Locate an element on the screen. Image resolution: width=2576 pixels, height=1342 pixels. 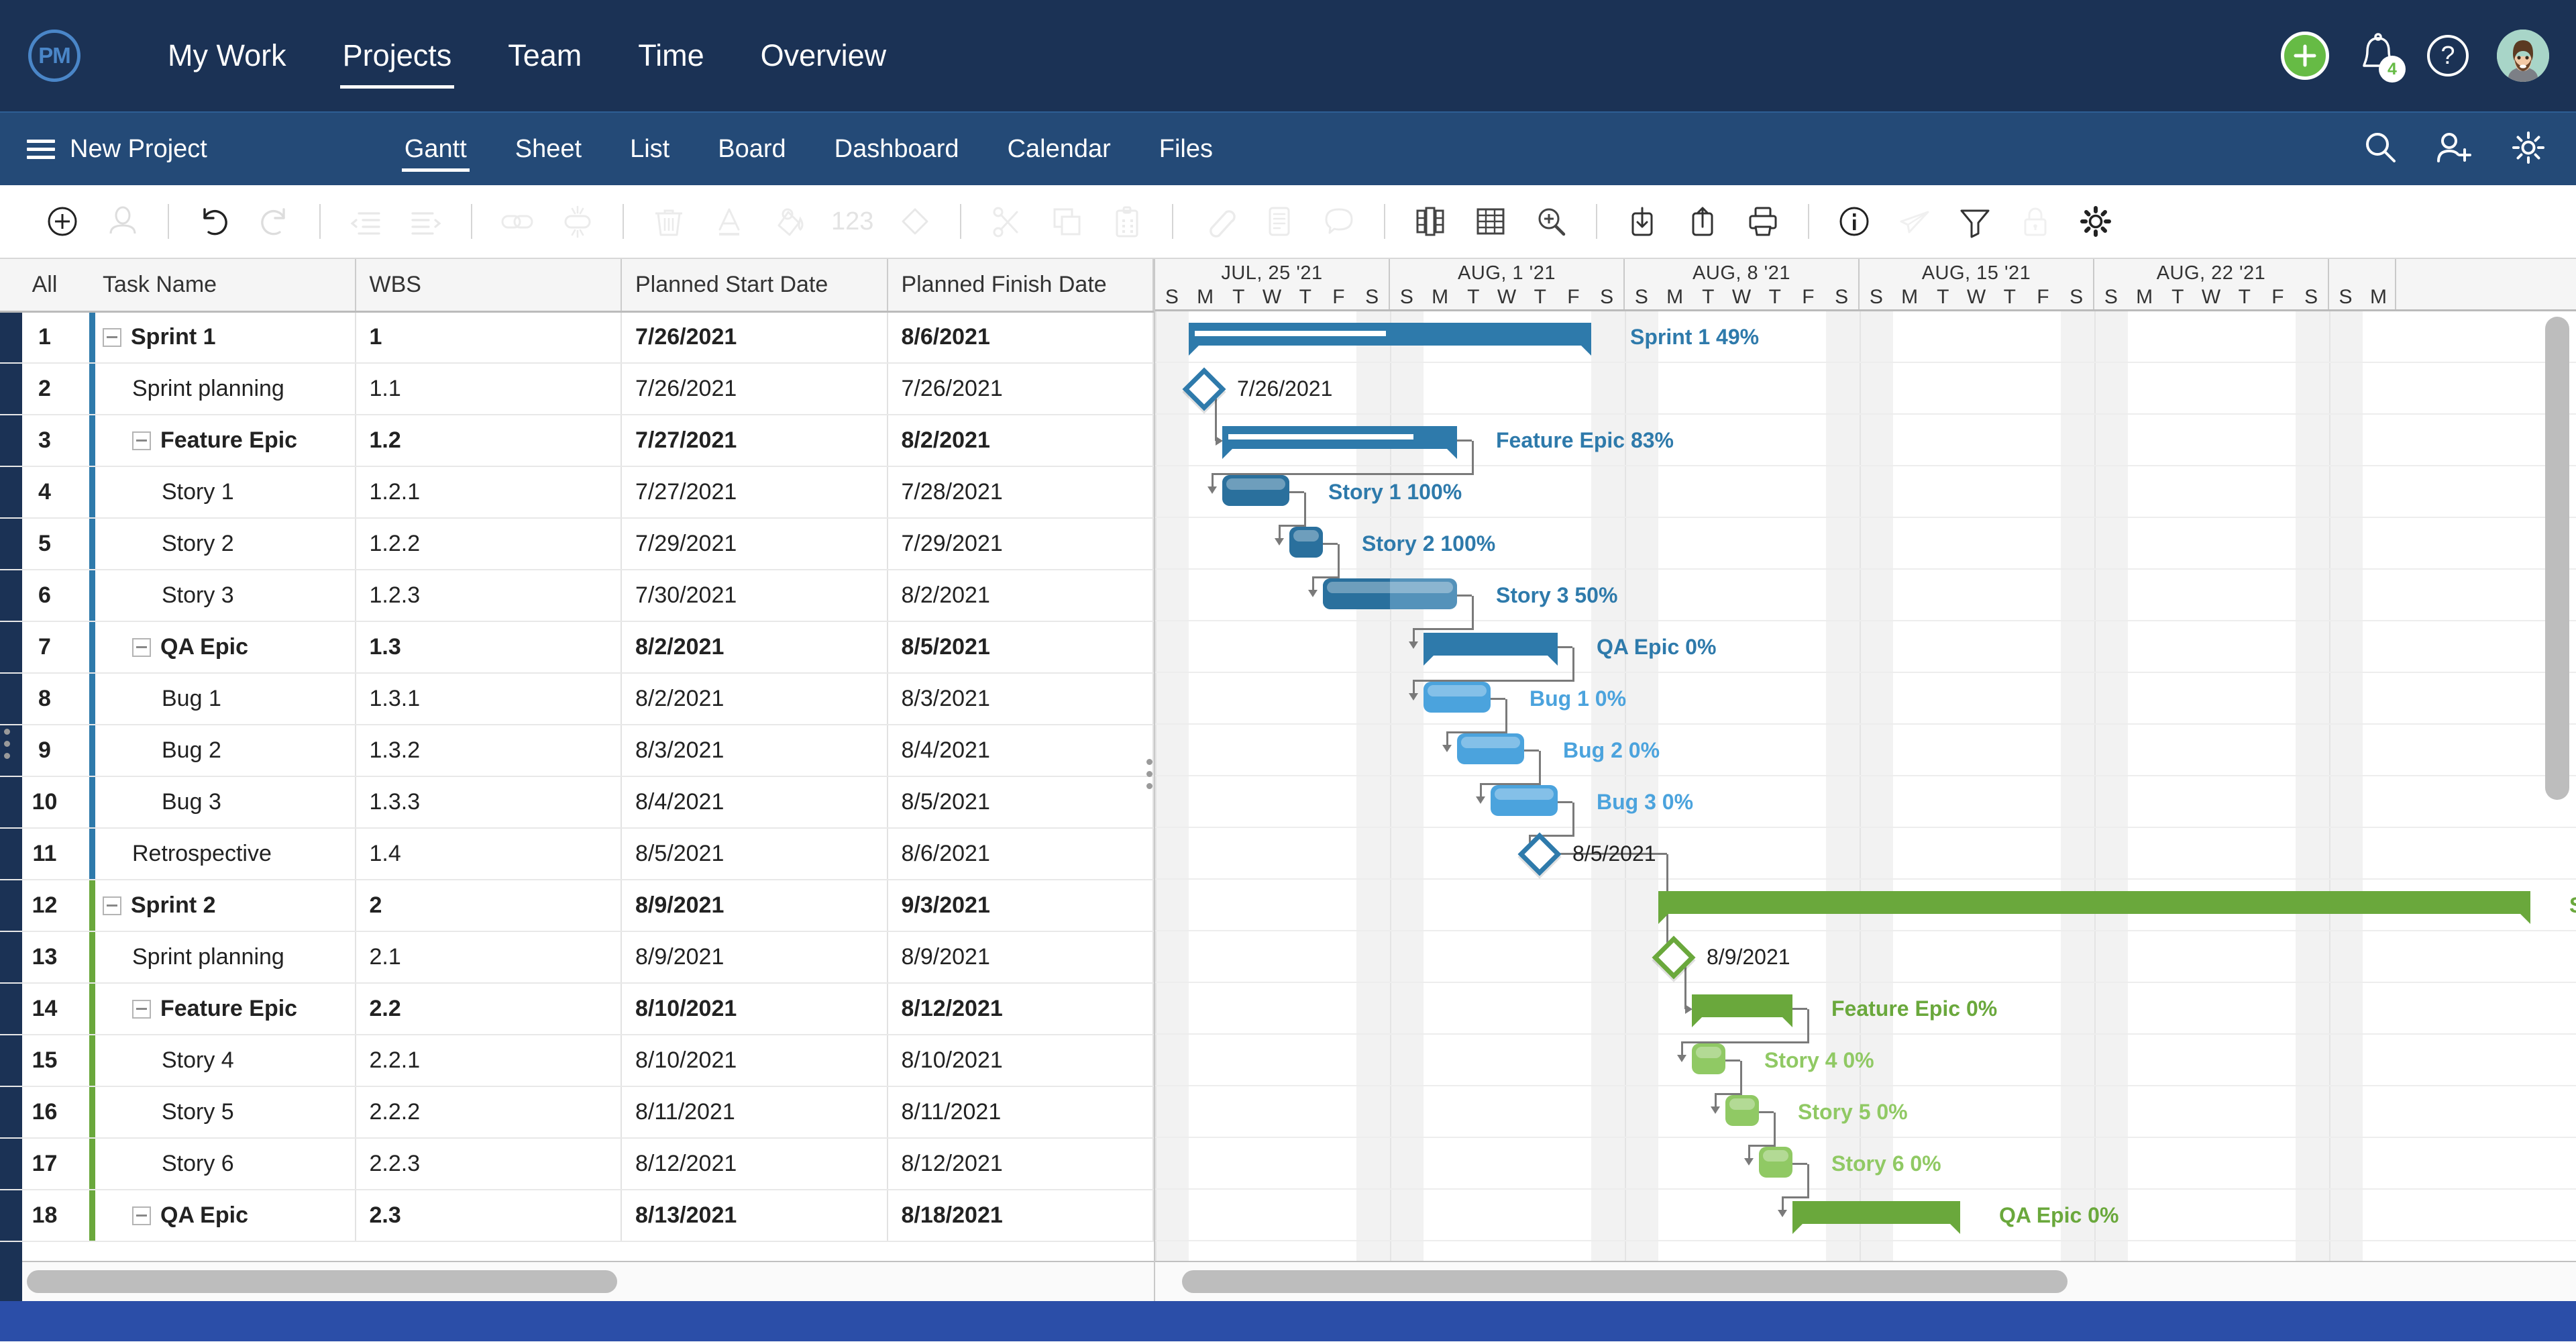
cell-planned-start: 7/29/2021 is located at coordinates (754, 544).